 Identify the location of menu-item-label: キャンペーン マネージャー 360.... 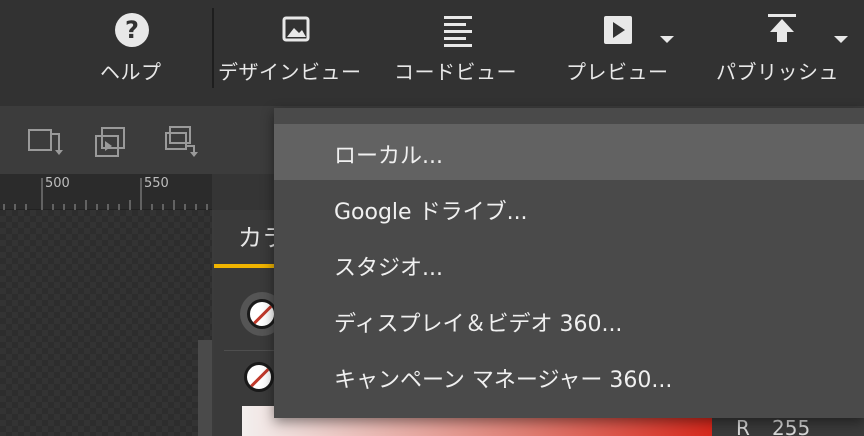
(503, 380).